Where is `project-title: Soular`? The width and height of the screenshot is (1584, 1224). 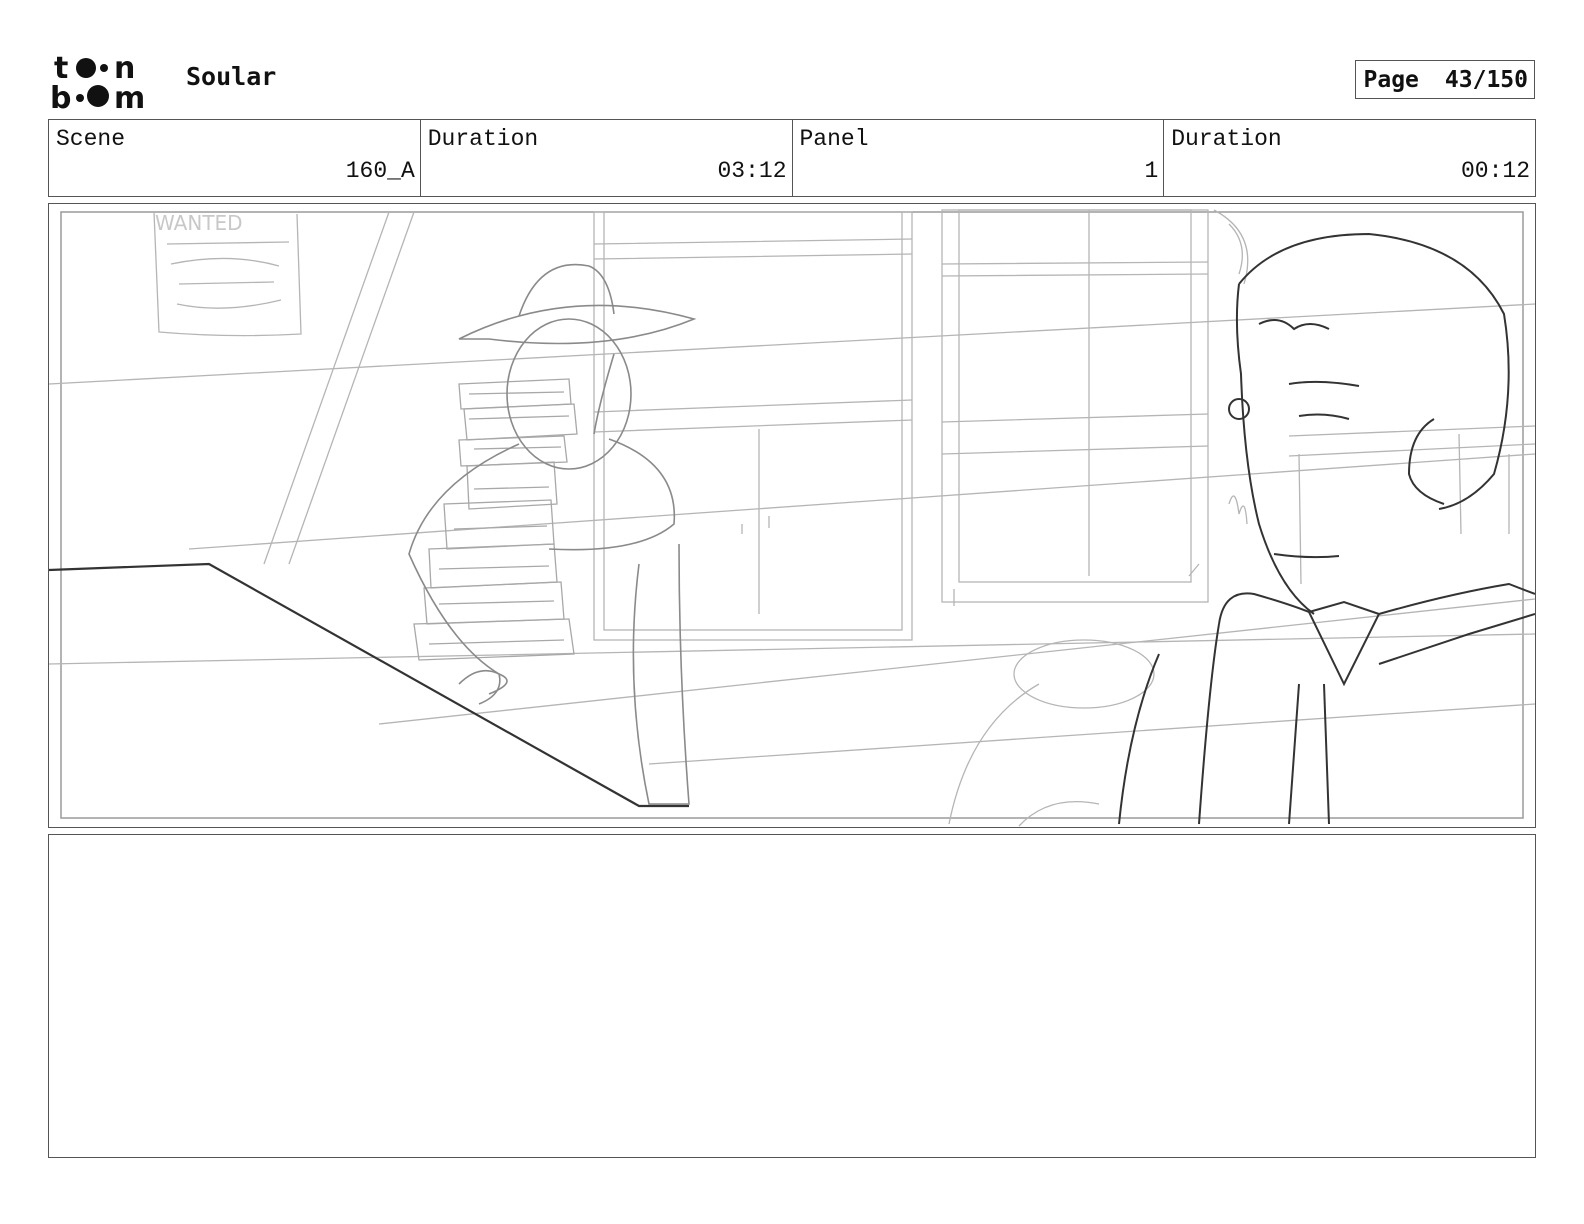
project-title: Soular is located at coordinates (231, 76).